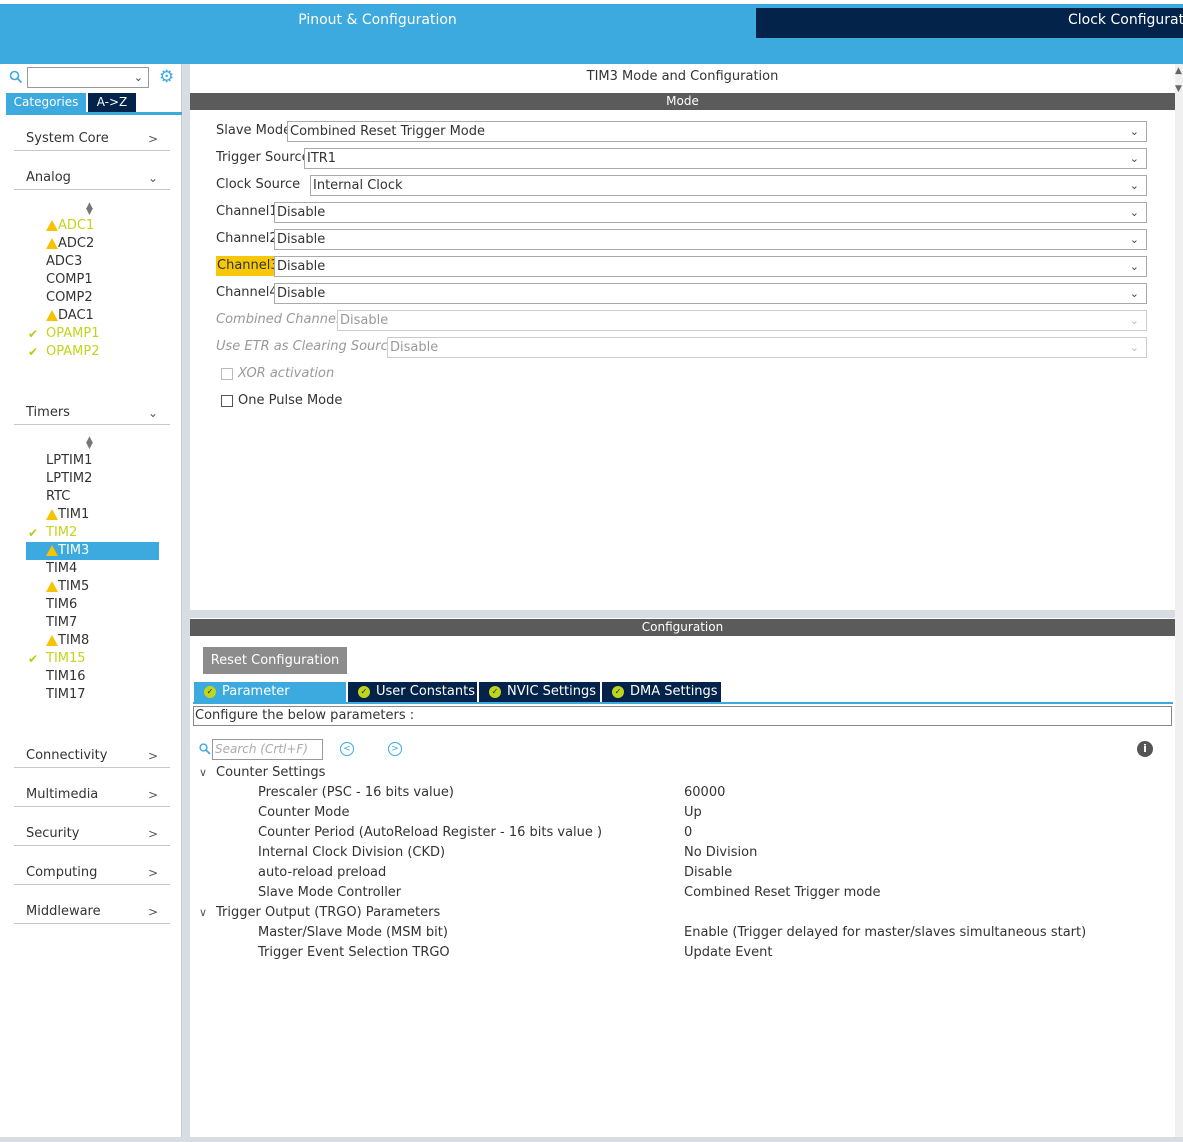 Image resolution: width=1183 pixels, height=1142 pixels. Describe the element at coordinates (92, 795) in the screenshot. I see `group-multimedia: Multimedia >` at that location.